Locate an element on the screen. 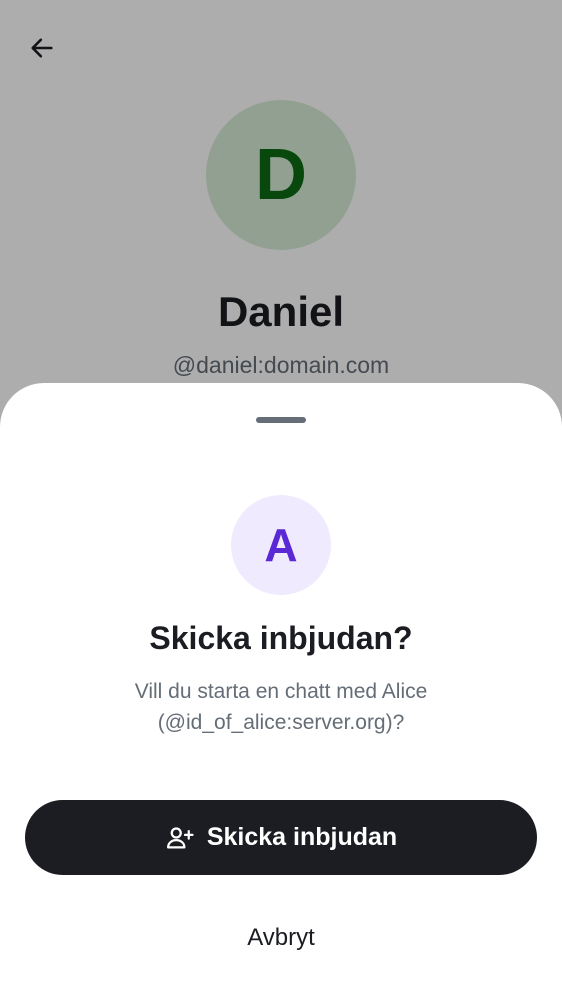 The height and width of the screenshot is (1000, 562). person-add-icon is located at coordinates (180, 838).